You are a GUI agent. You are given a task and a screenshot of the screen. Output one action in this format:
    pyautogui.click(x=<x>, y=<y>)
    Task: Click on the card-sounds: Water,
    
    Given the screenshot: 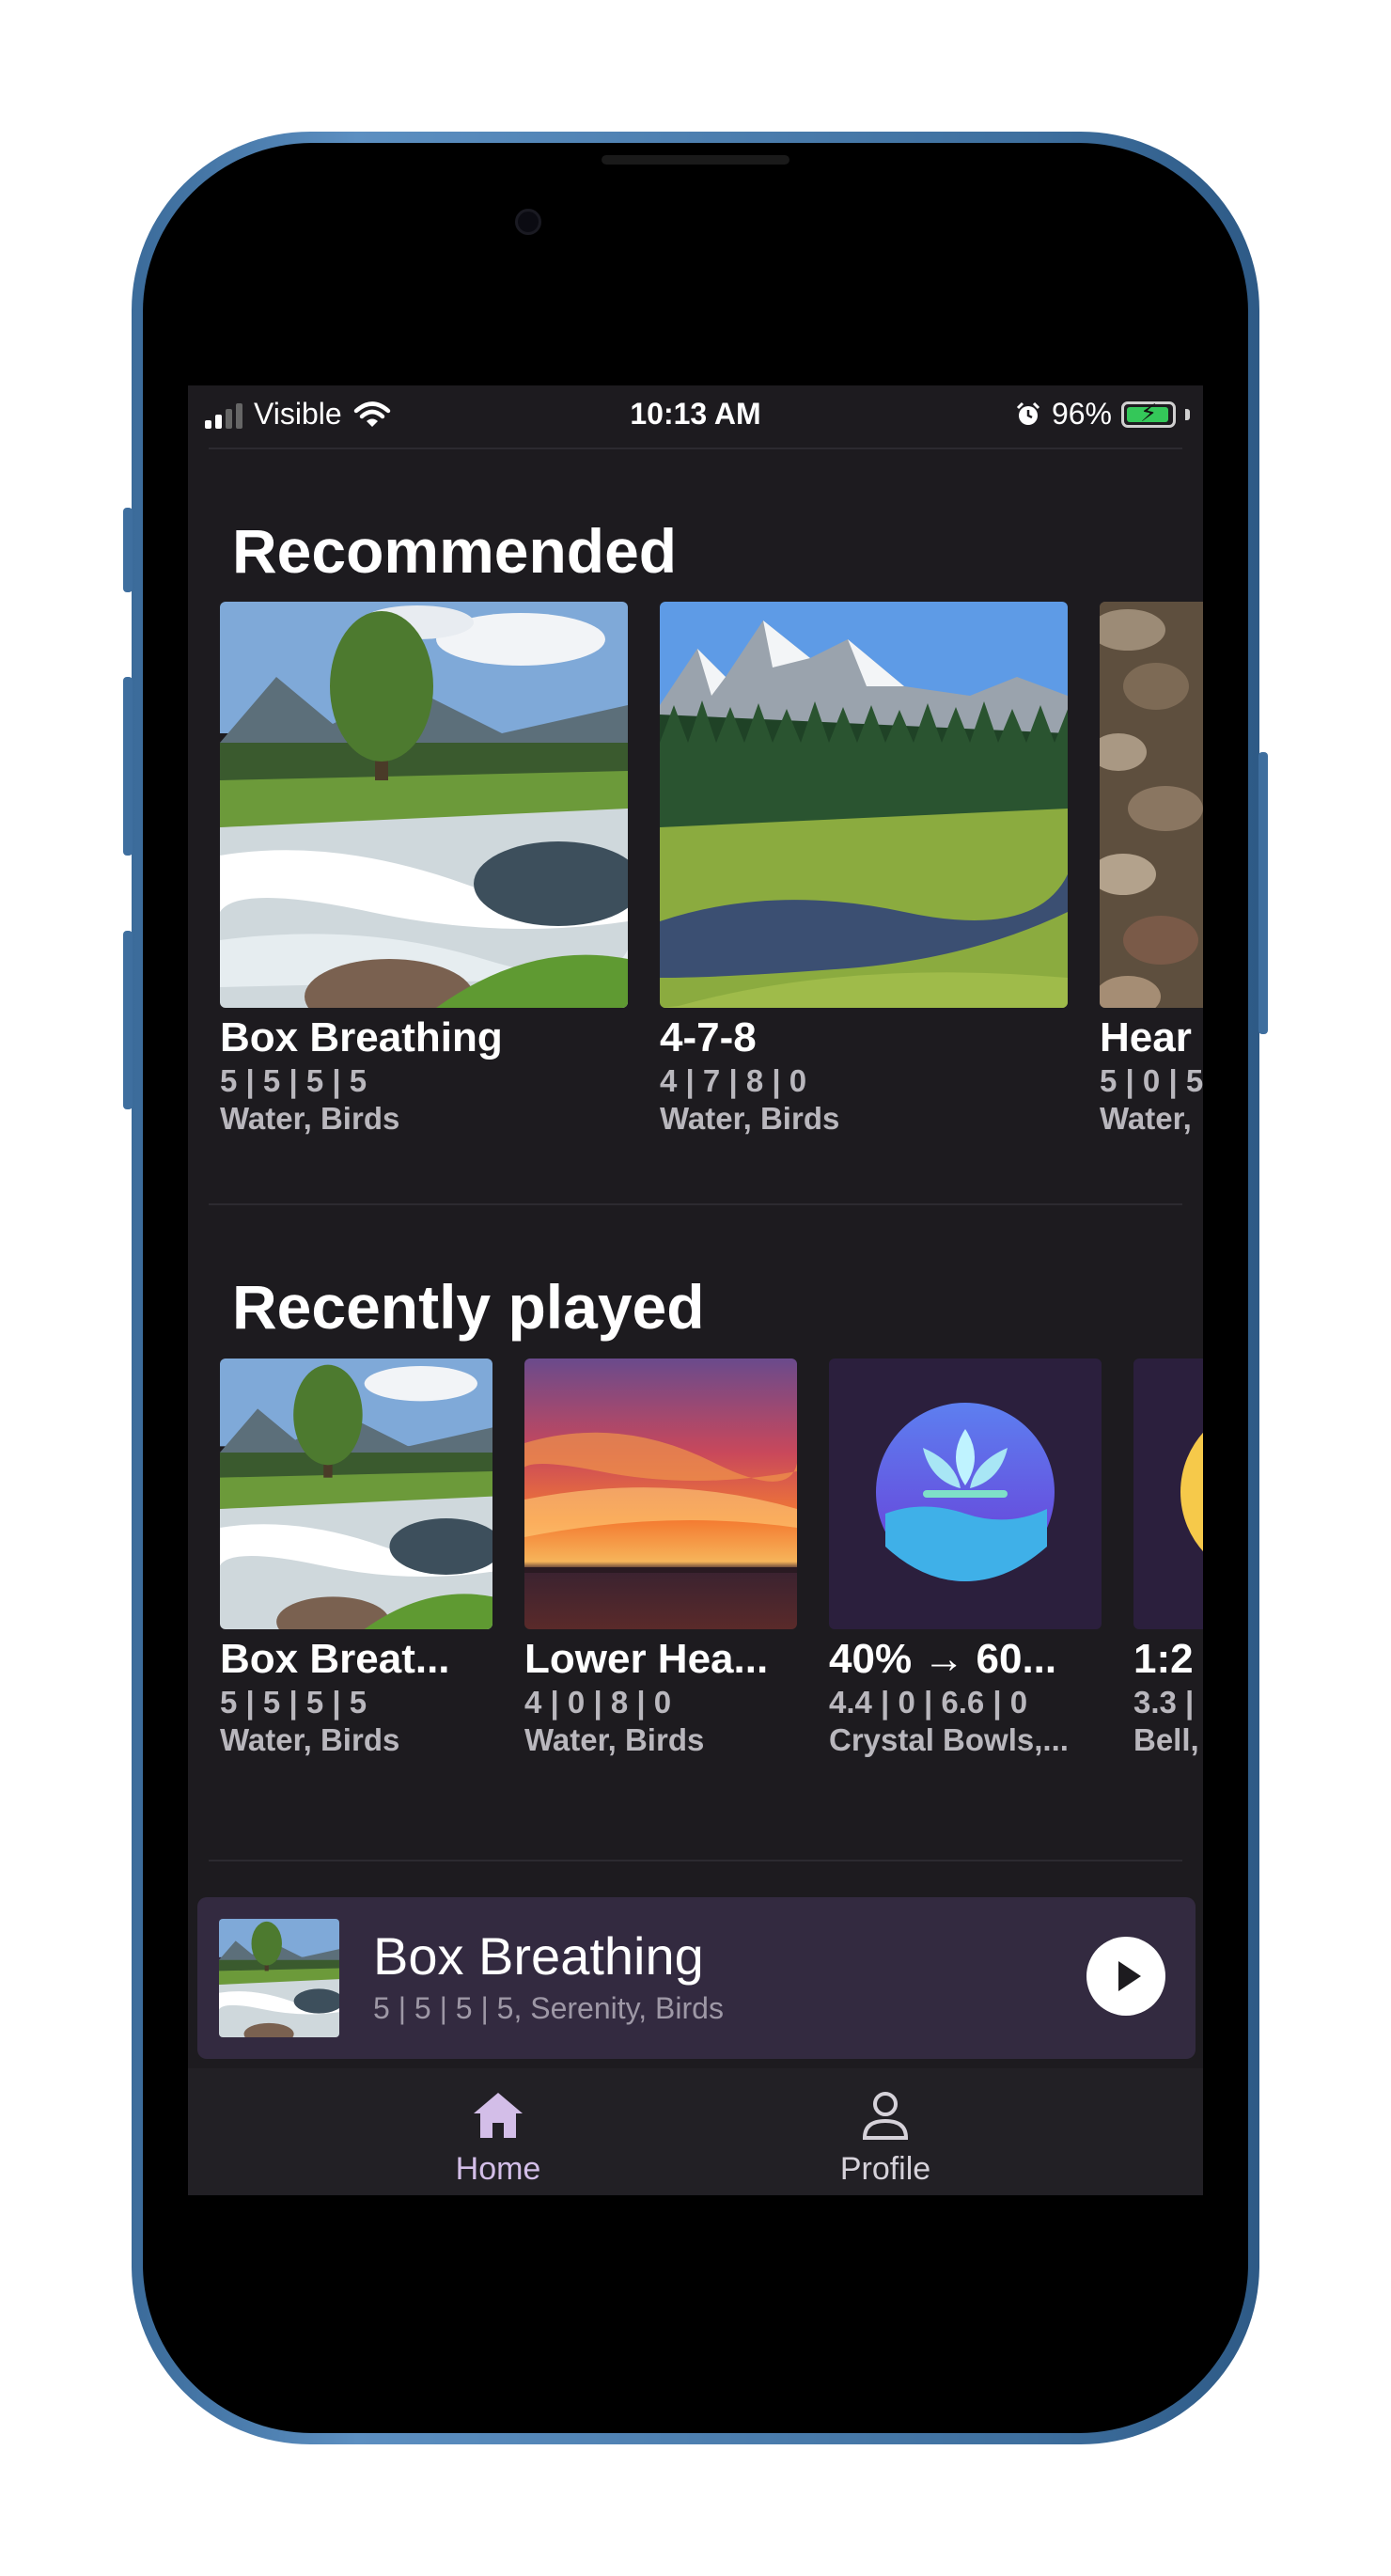 What is the action you would take?
    pyautogui.click(x=1146, y=1118)
    